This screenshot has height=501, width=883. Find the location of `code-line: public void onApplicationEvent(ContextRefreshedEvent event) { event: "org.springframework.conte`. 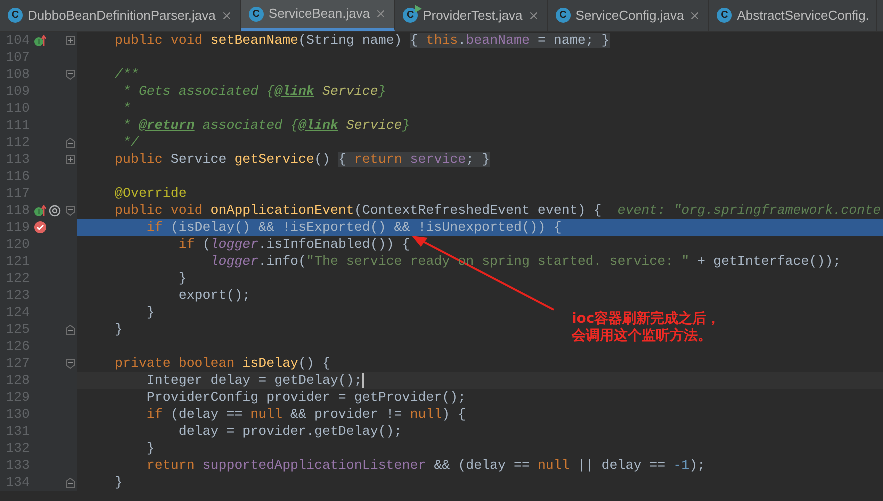

code-line: public void onApplicationEvent(ContextRefreshedEvent event) { event: "org.springframework.conte is located at coordinates (498, 211).